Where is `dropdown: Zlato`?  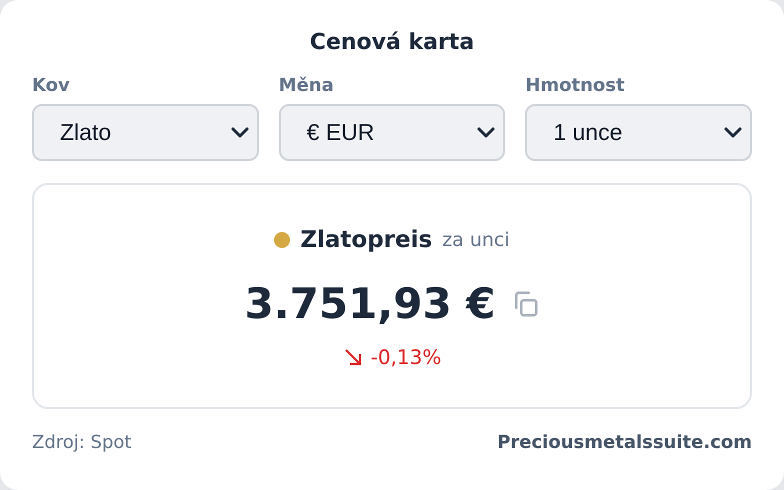
dropdown: Zlato is located at coordinates (145, 132).